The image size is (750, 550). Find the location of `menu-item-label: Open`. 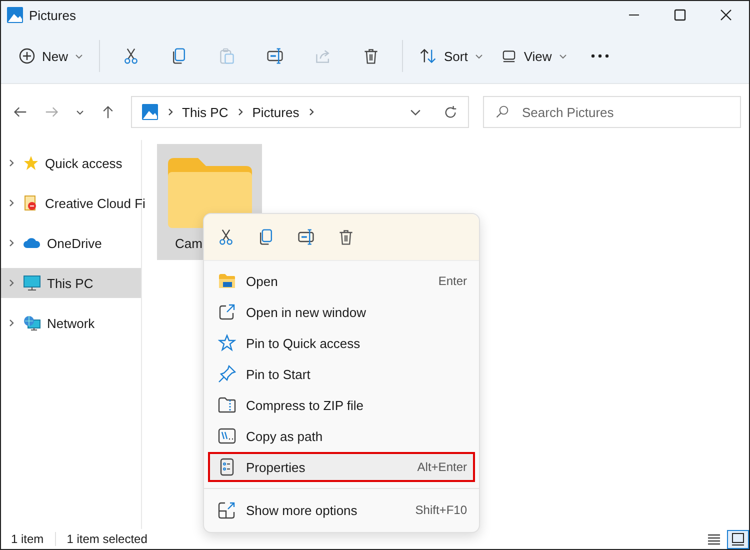

menu-item-label: Open is located at coordinates (262, 281).